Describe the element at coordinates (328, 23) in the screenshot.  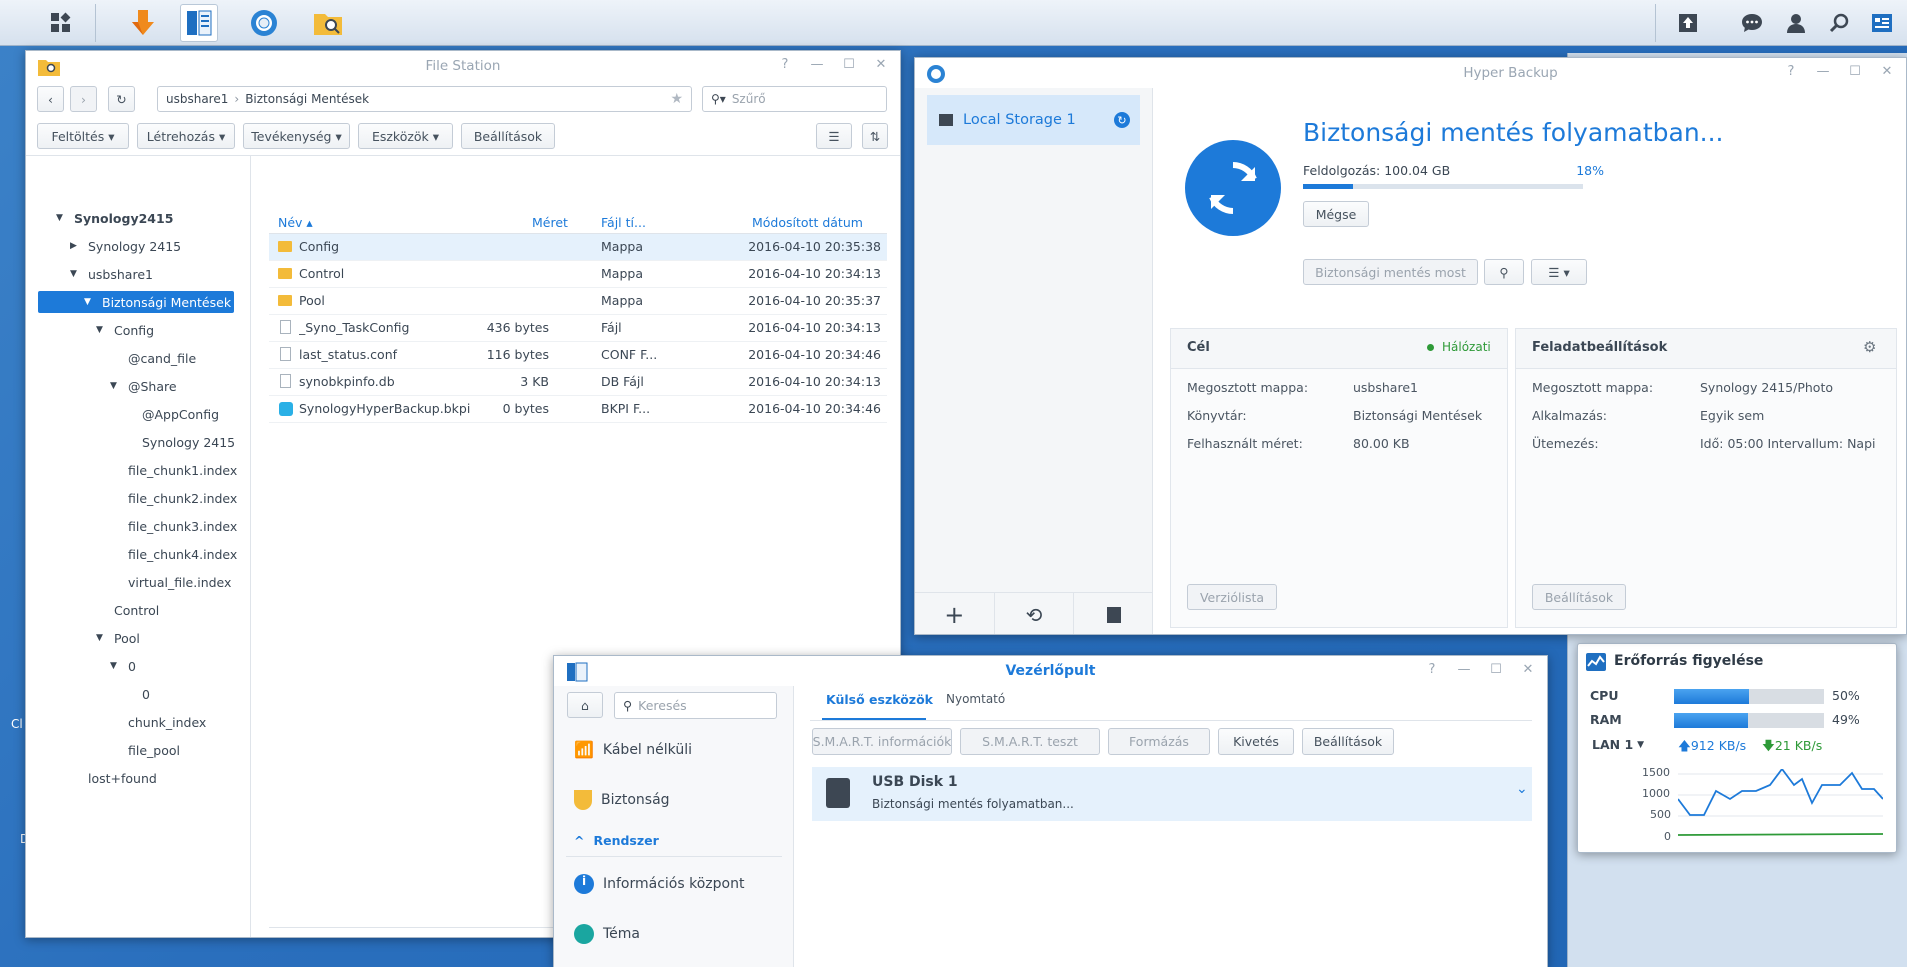
I see `file-station-icon` at that location.